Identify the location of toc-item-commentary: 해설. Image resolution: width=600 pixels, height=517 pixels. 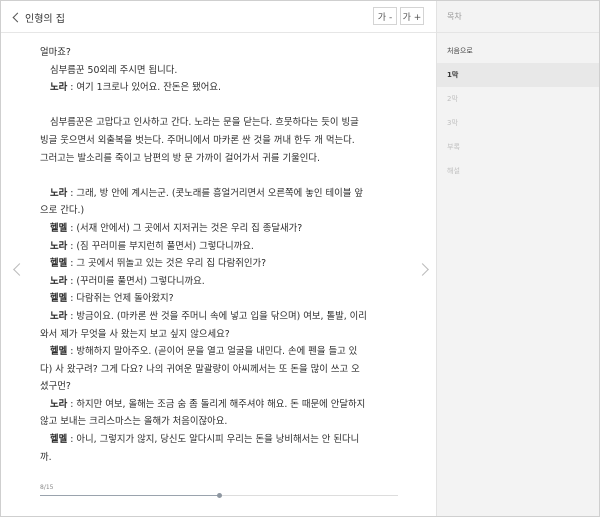
(518, 171).